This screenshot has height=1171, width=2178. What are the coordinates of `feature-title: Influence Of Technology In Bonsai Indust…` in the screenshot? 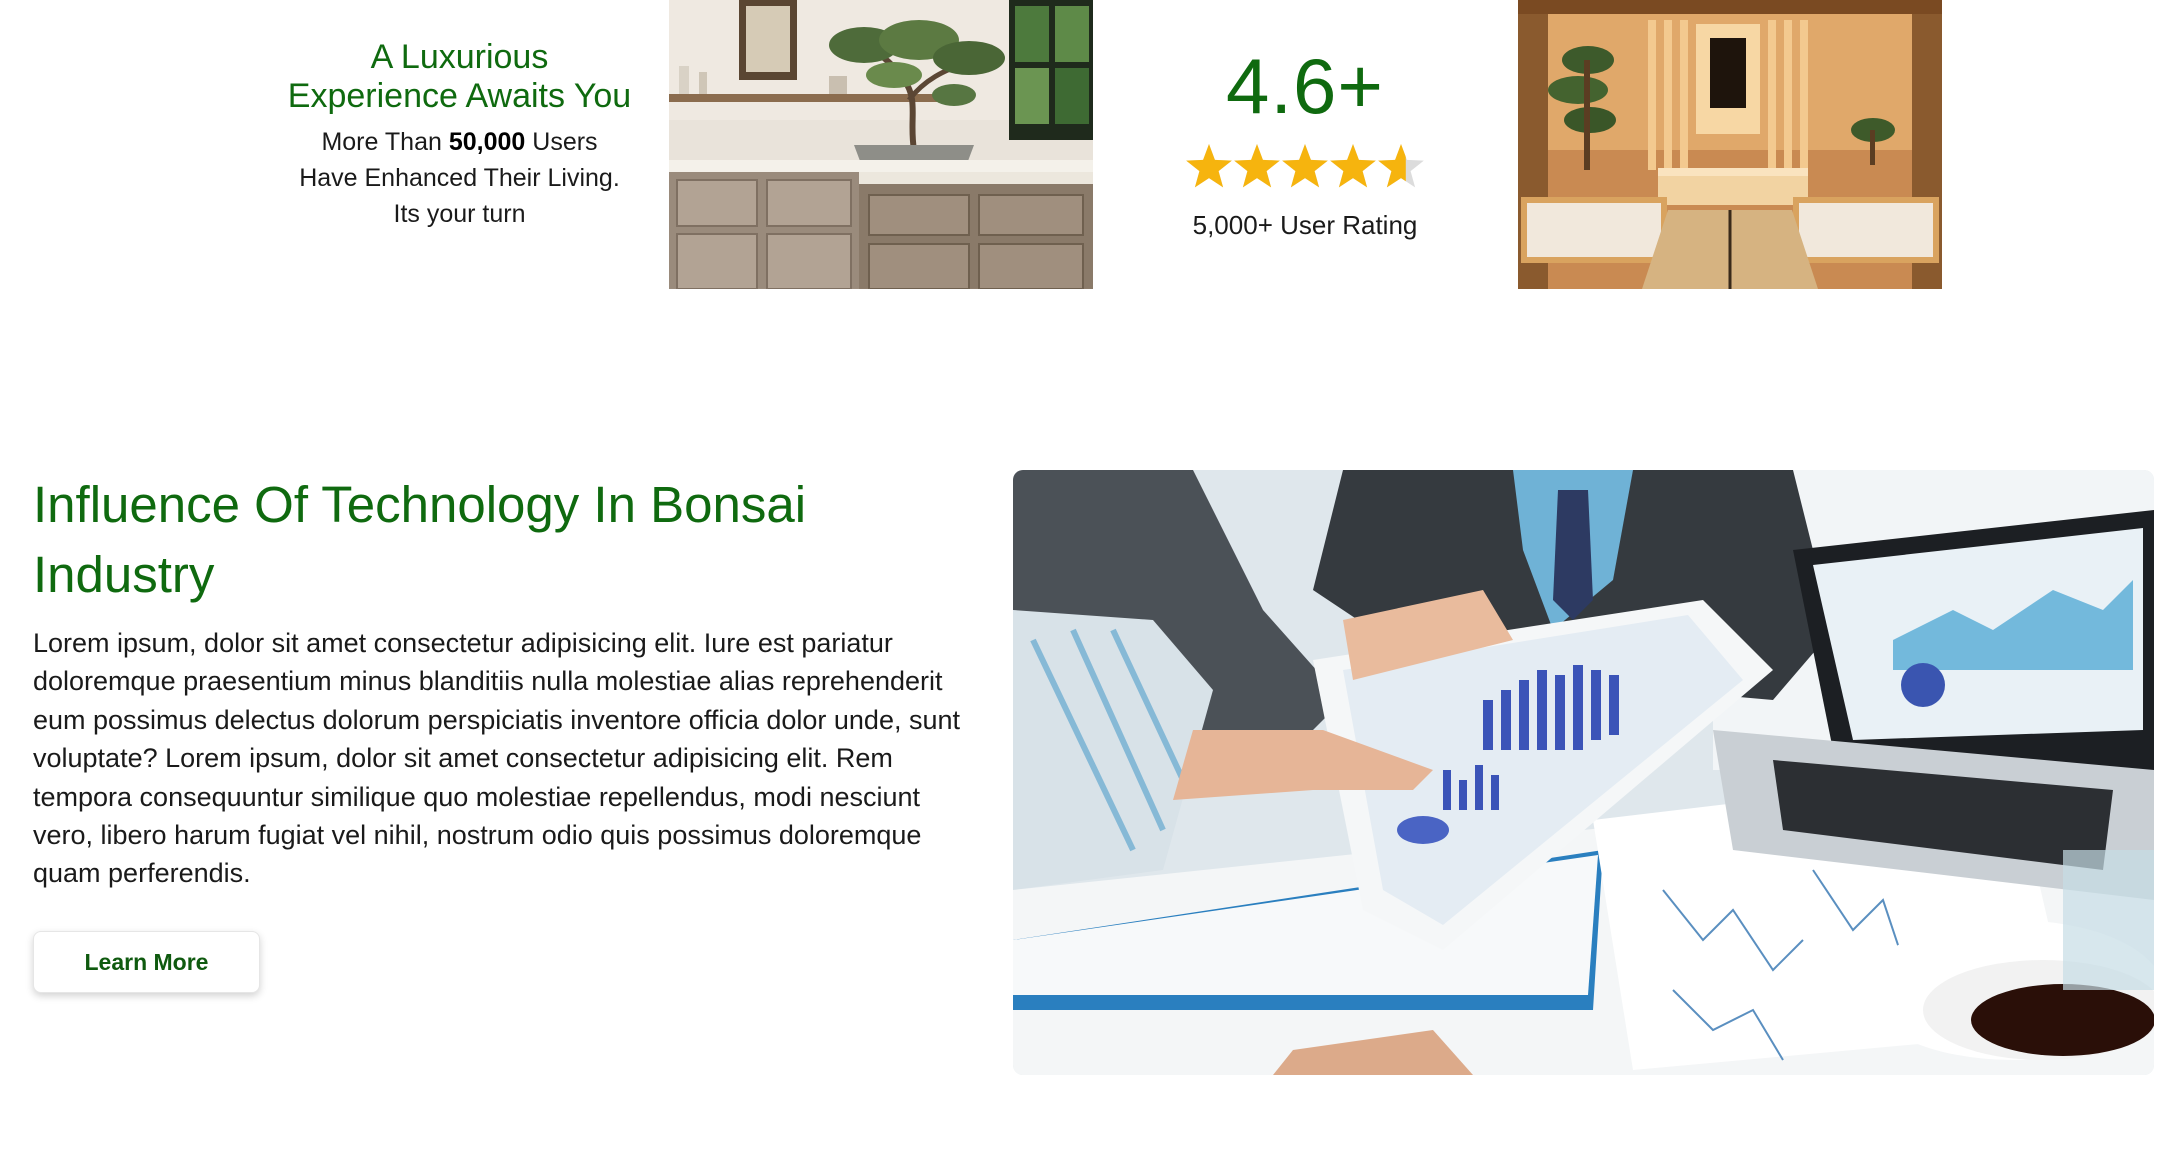 It's located at (420, 539).